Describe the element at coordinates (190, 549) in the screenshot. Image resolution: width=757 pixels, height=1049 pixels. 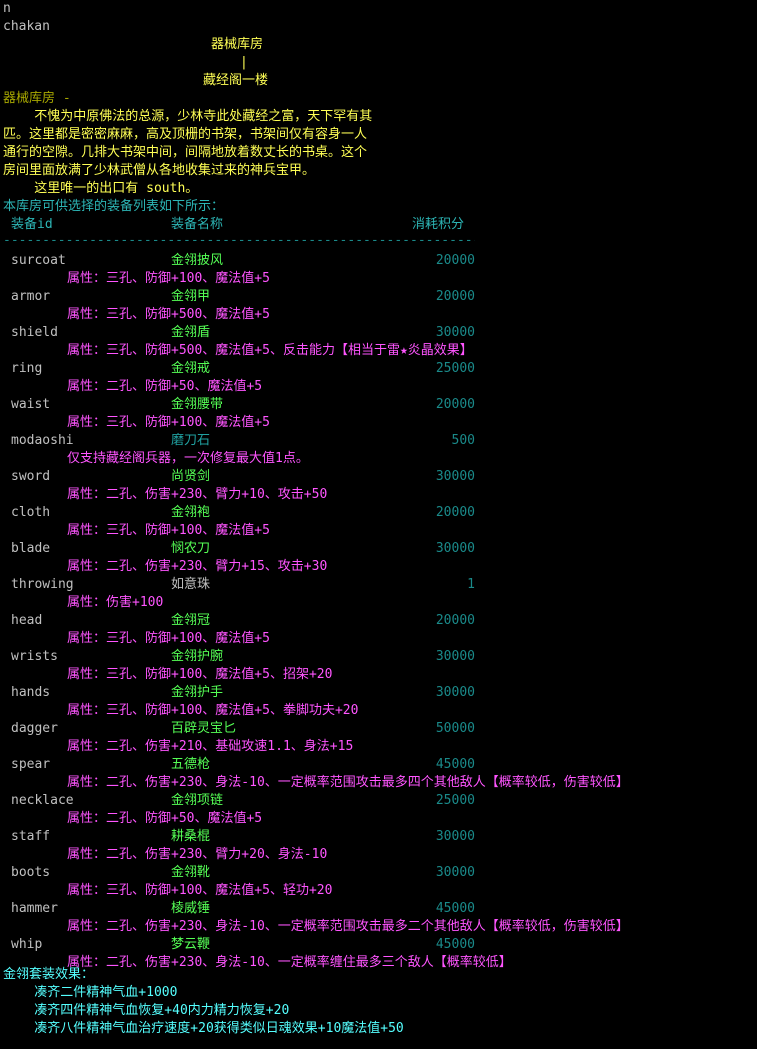
I see `equipment-name: 悯农刀` at that location.